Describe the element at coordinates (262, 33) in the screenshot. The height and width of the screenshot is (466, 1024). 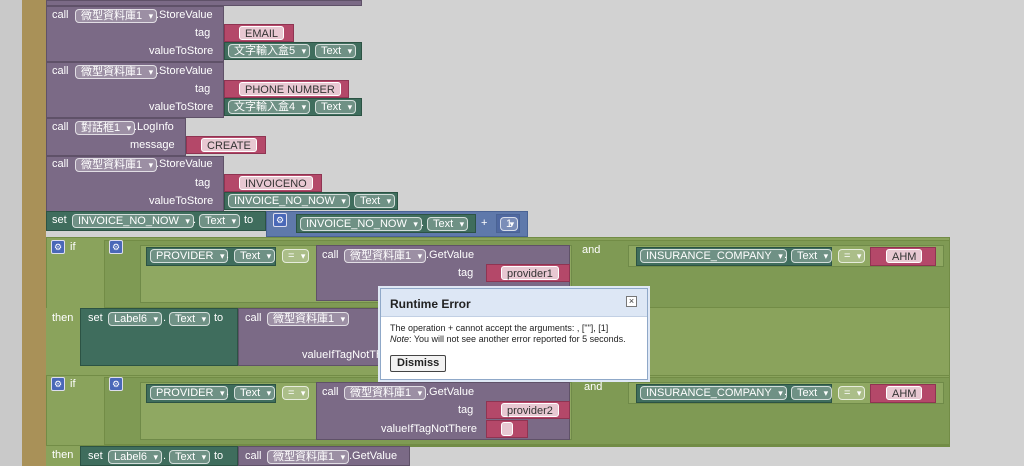
I see `string-value: EMAIL` at that location.